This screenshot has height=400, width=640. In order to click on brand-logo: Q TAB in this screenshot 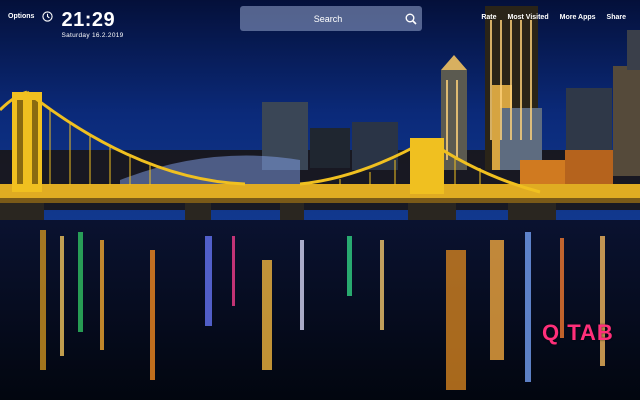, I will do `click(578, 332)`.